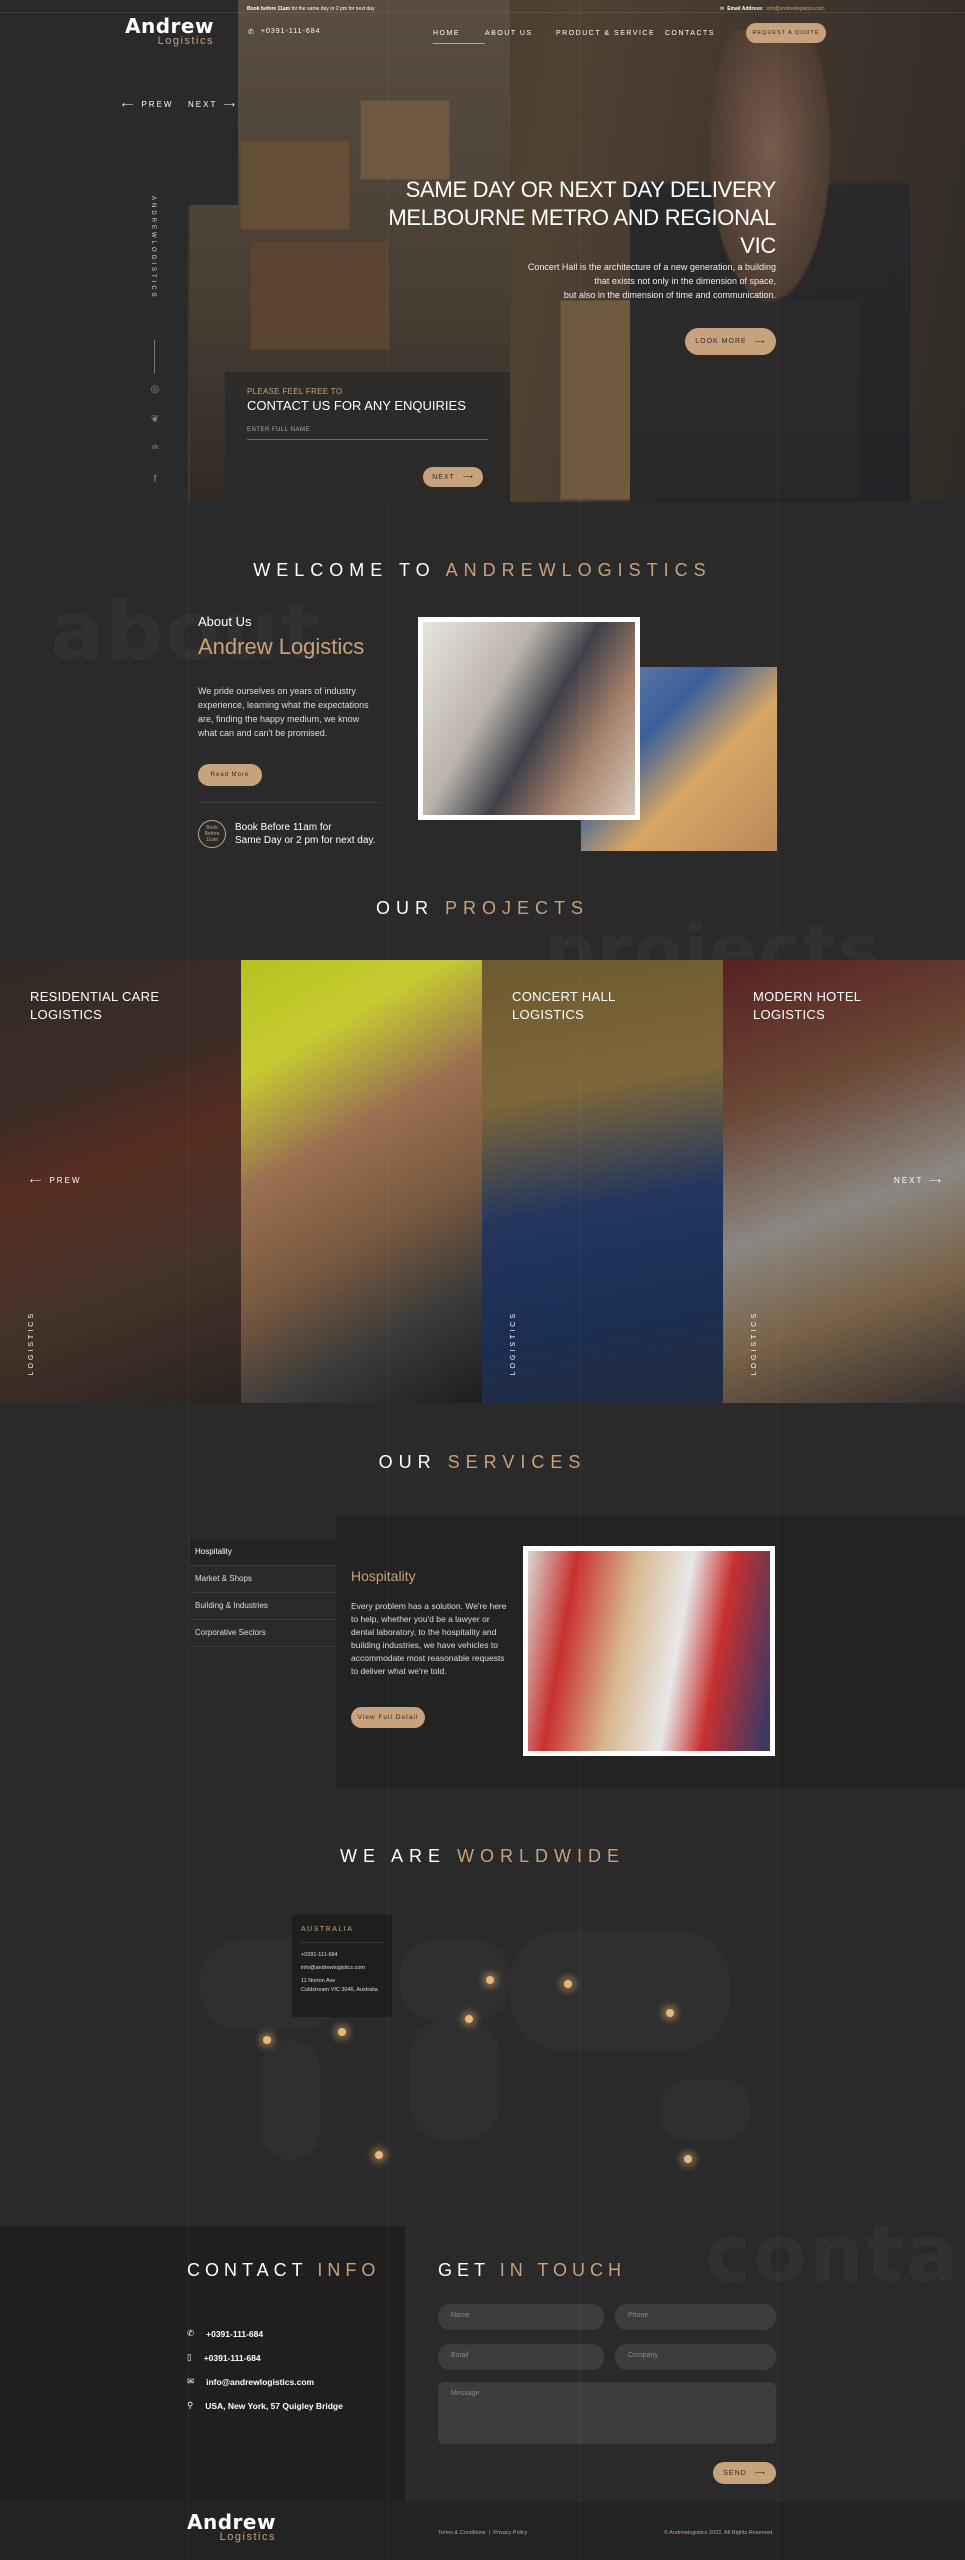 Image resolution: width=965 pixels, height=2560 pixels. What do you see at coordinates (392, 1856) in the screenshot?
I see `worldwide-prefix: WE ARE` at bounding box center [392, 1856].